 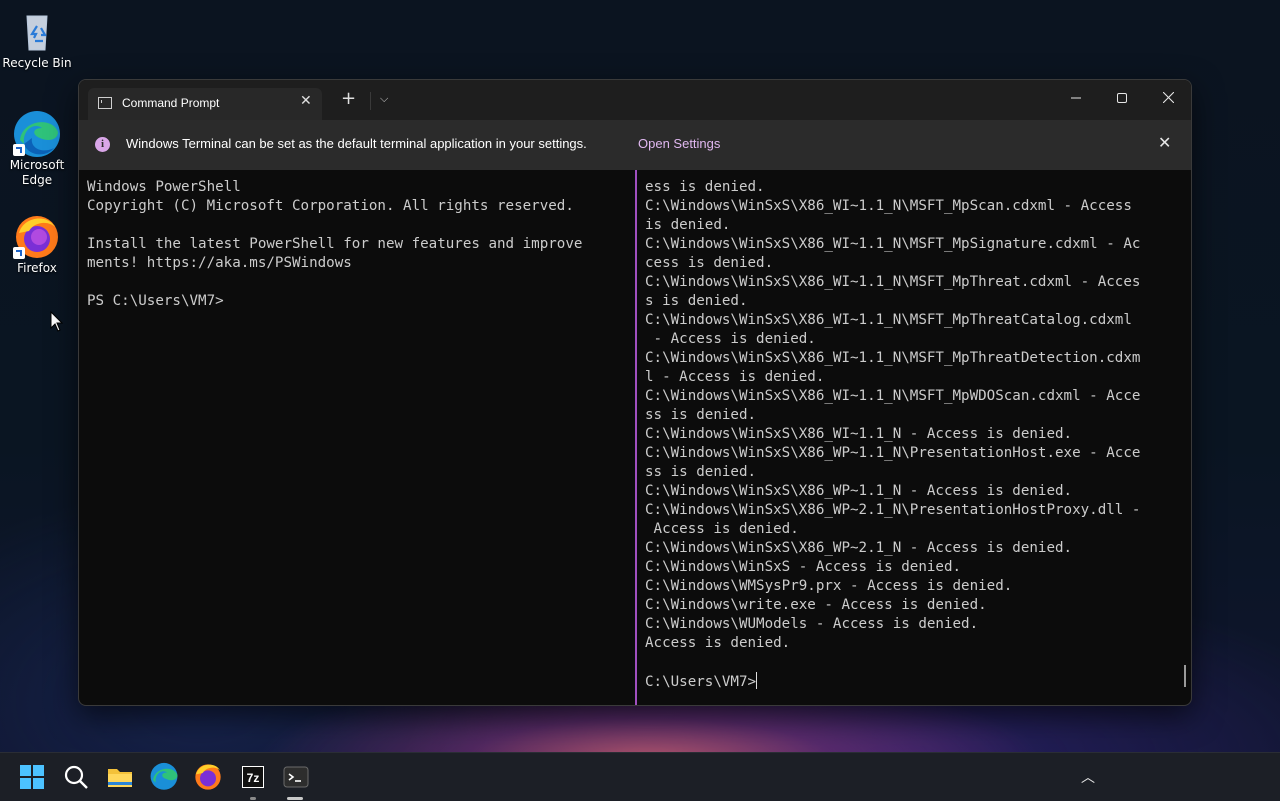 I want to click on minimize-button, so click(x=1076, y=99).